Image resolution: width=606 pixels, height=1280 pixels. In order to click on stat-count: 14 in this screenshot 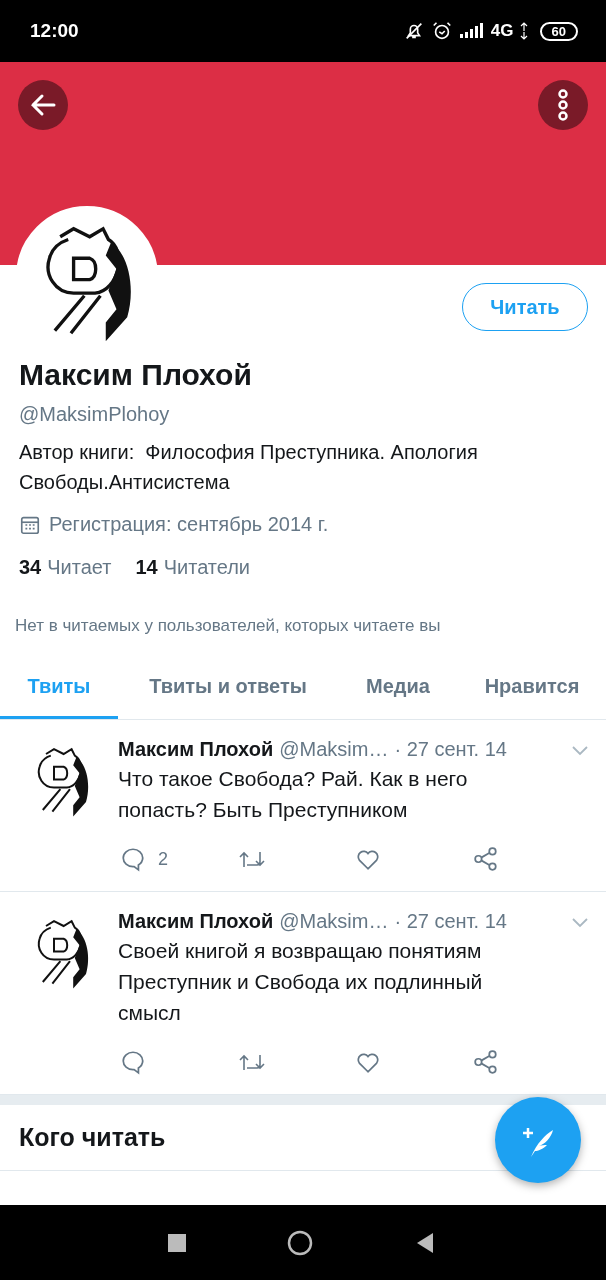, I will do `click(146, 567)`.